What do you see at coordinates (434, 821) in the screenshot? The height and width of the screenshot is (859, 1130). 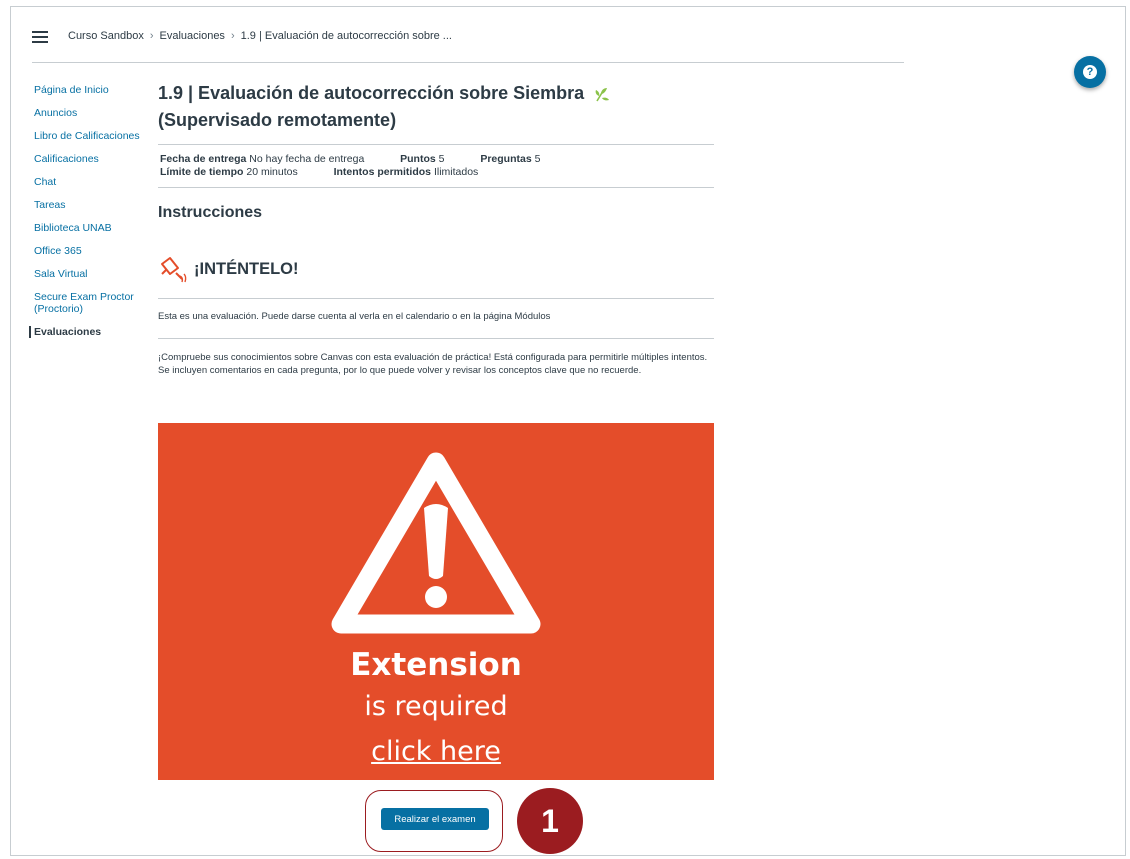 I see `callout-highlight` at bounding box center [434, 821].